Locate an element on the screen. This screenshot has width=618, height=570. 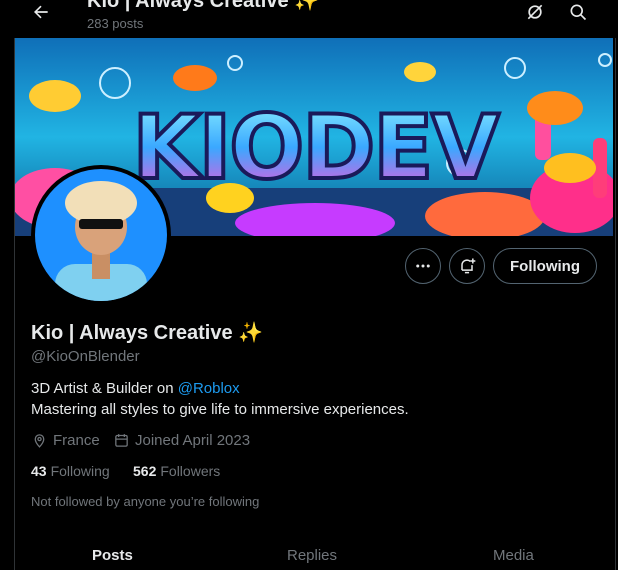
search-icon is located at coordinates (578, 12).